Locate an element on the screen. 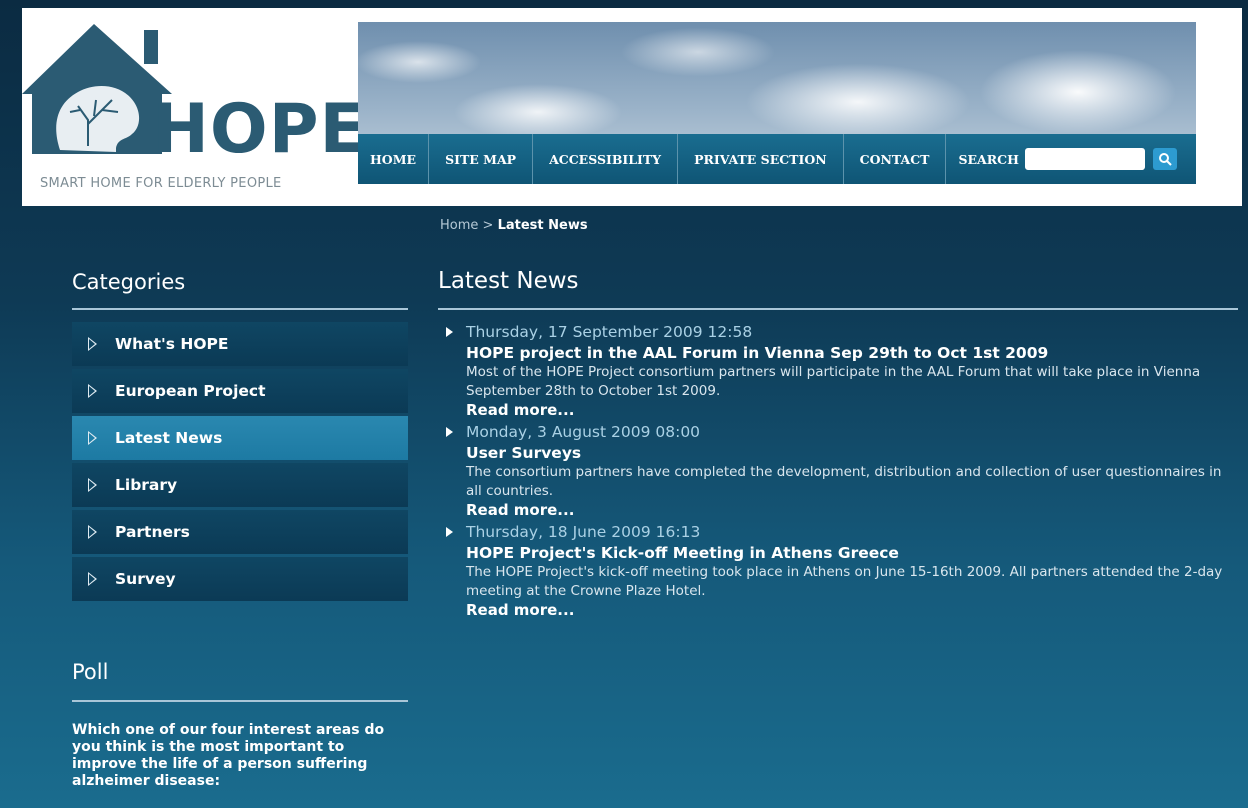 This screenshot has height=808, width=1248. house-head-tree-icon is located at coordinates (97, 89).